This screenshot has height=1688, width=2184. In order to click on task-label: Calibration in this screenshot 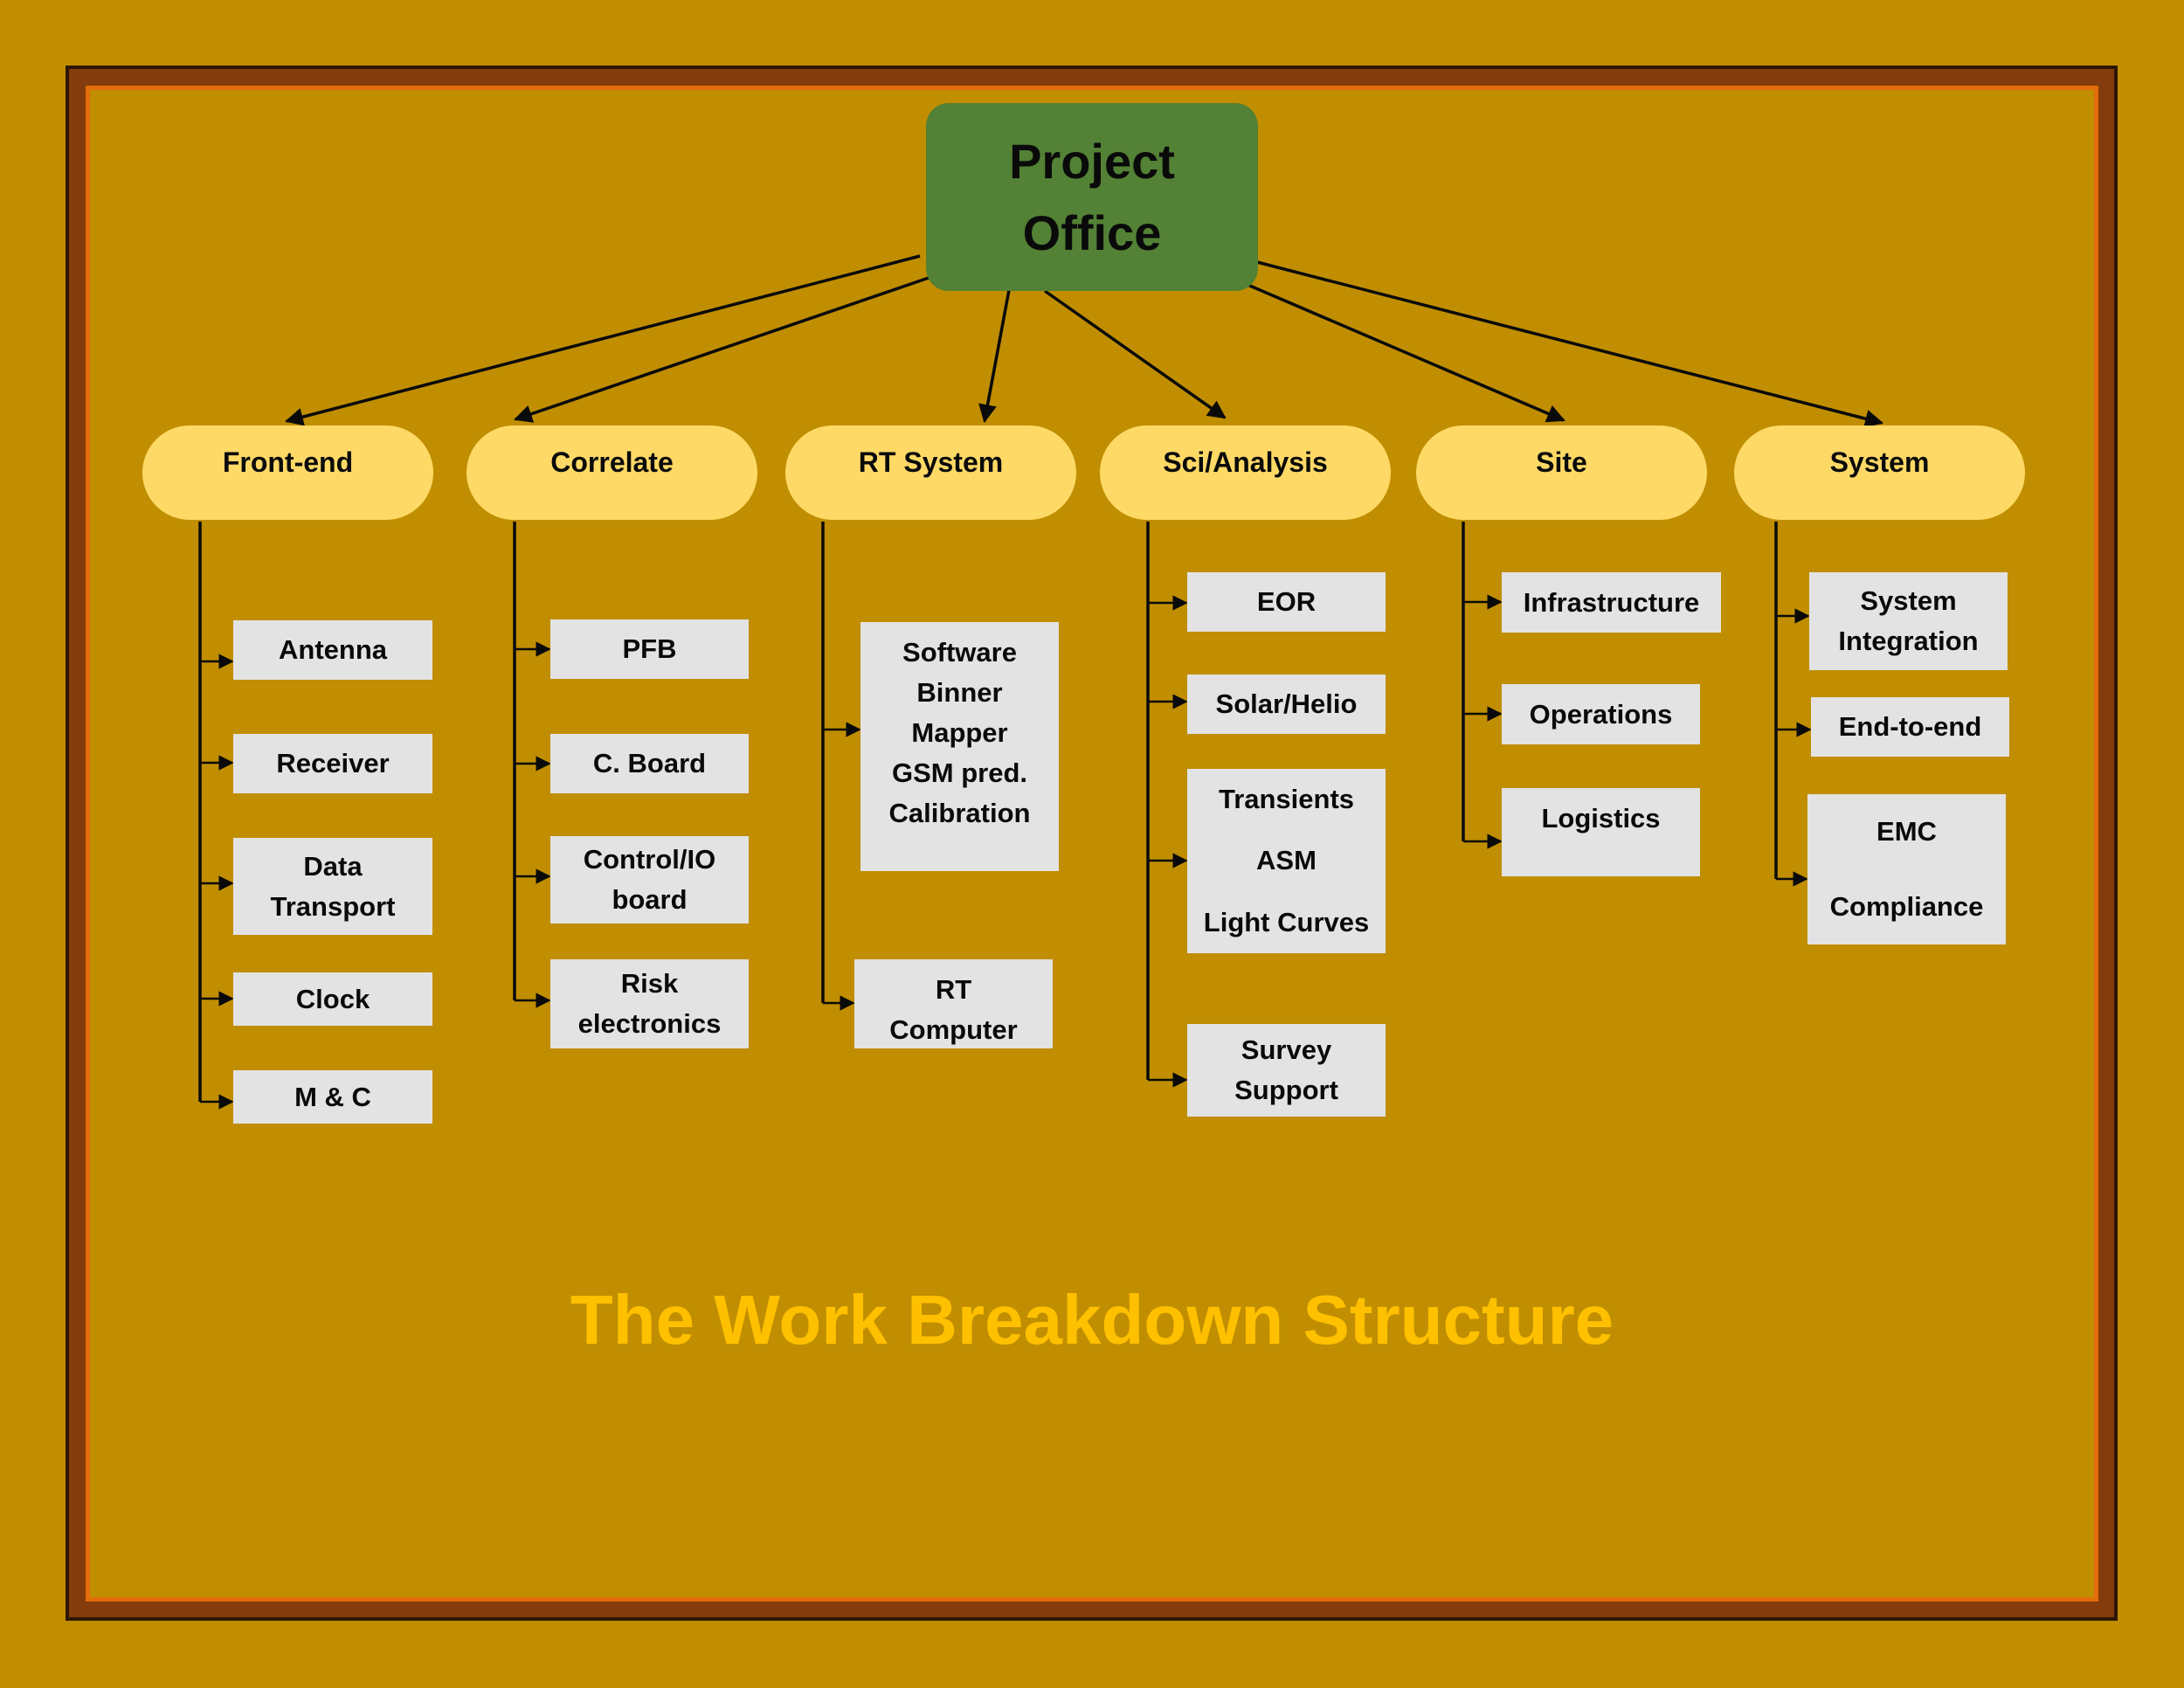, I will do `click(959, 813)`.